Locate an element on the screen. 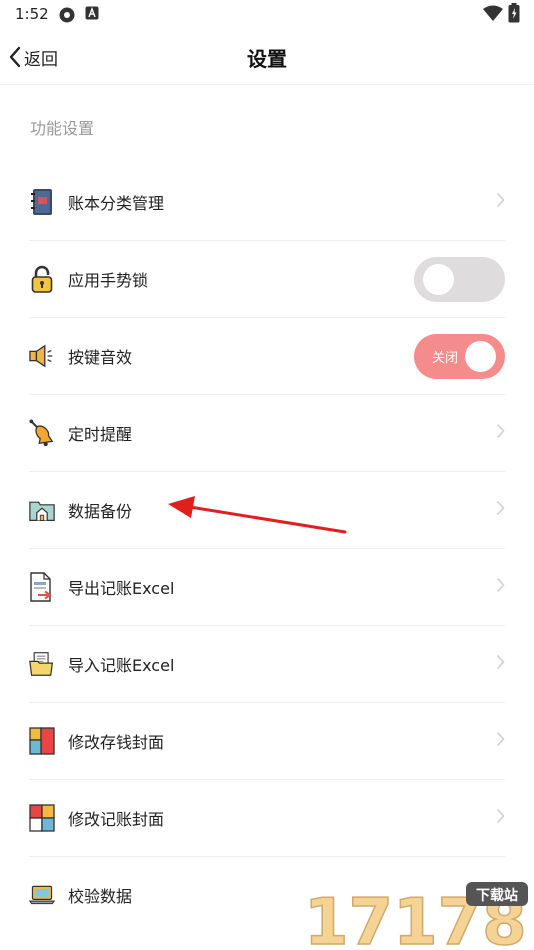  a-notification-icon is located at coordinates (92, 13).